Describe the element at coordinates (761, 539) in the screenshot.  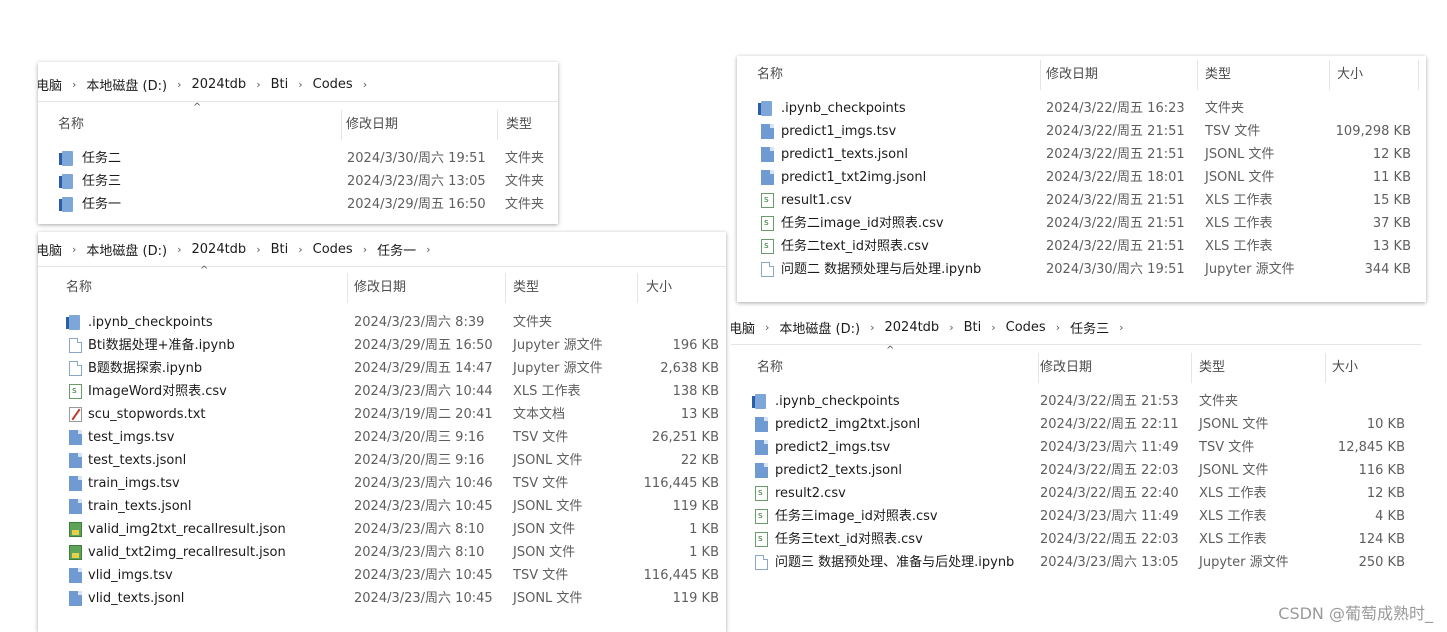
I see `spreadsheet-file-icon` at that location.